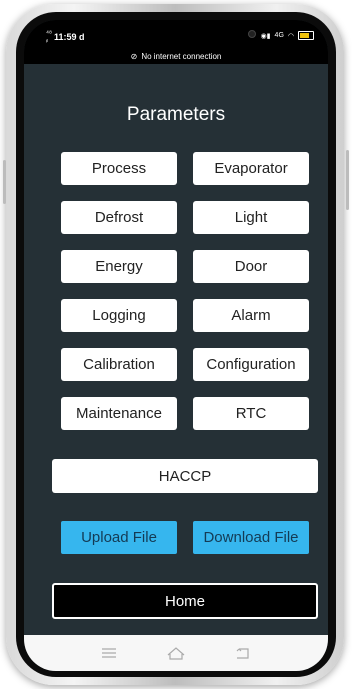  What do you see at coordinates (265, 36) in the screenshot?
I see `signal-icon: ◉▮` at bounding box center [265, 36].